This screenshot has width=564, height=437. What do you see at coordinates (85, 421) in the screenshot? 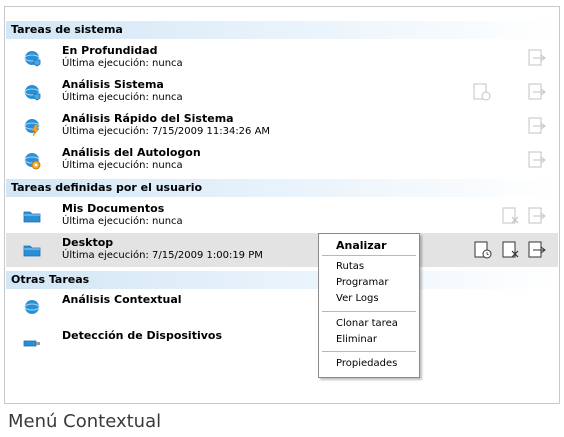
I see `figure-caption: Menú Contextual` at bounding box center [85, 421].